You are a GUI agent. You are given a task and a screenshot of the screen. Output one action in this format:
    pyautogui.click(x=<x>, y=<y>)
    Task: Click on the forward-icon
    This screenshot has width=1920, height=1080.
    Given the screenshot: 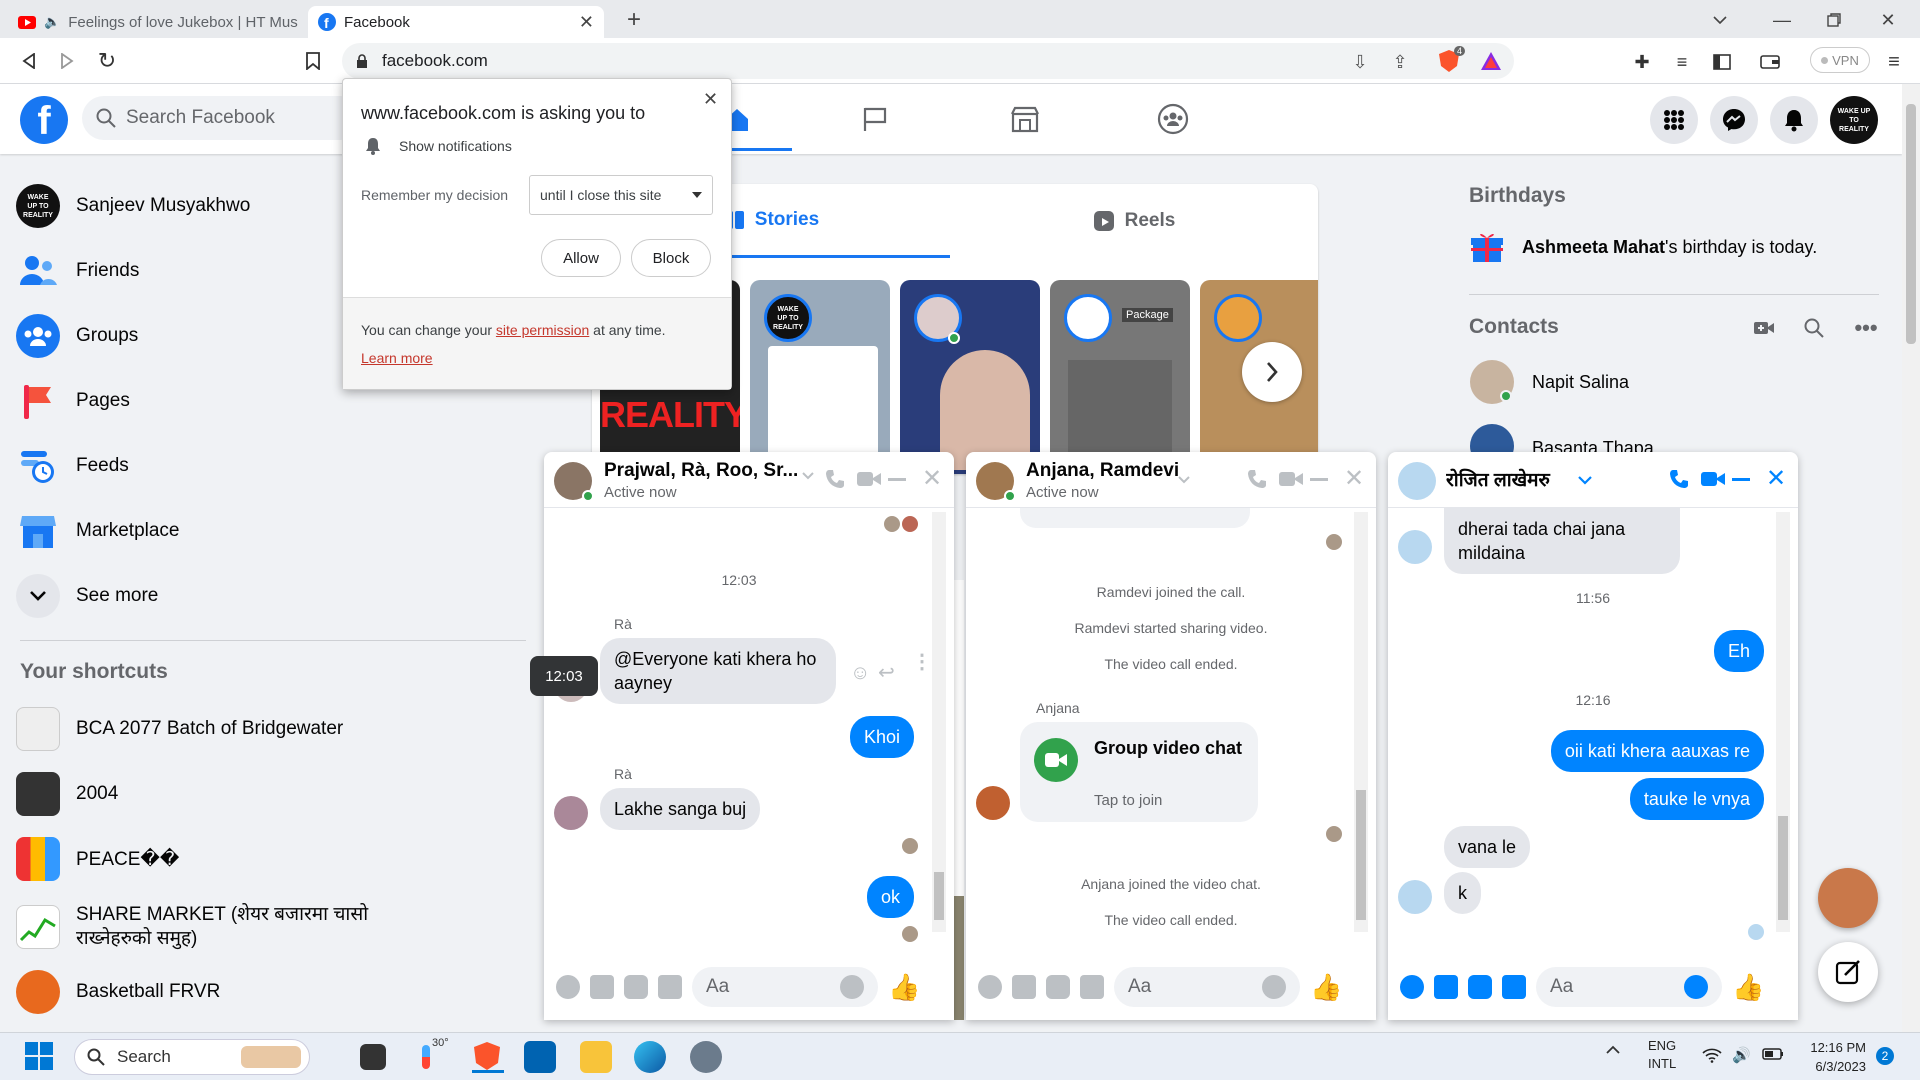 What is the action you would take?
    pyautogui.click(x=67, y=61)
    